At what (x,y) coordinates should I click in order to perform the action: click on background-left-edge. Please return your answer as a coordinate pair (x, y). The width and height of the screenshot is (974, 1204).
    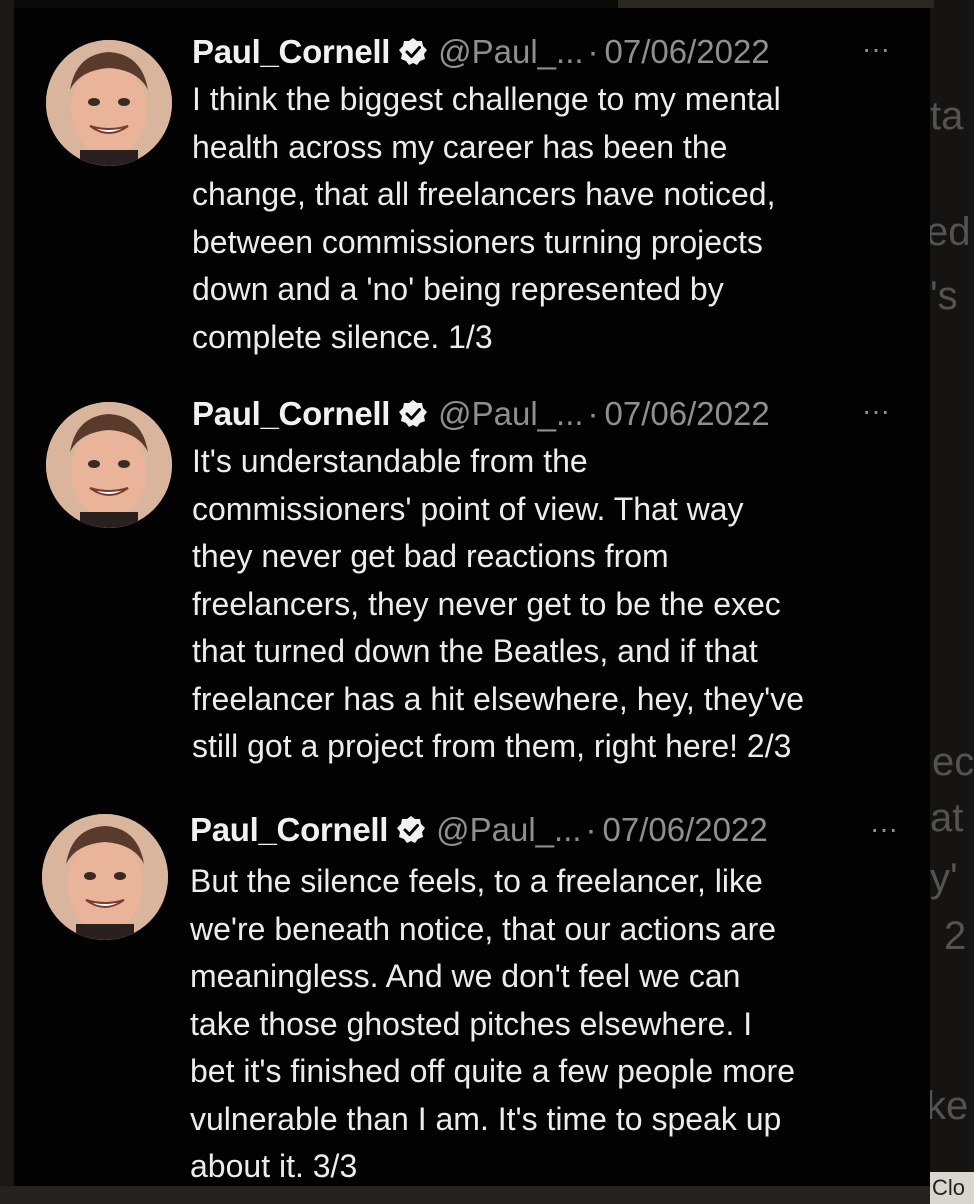
    Looking at the image, I should click on (7, 602).